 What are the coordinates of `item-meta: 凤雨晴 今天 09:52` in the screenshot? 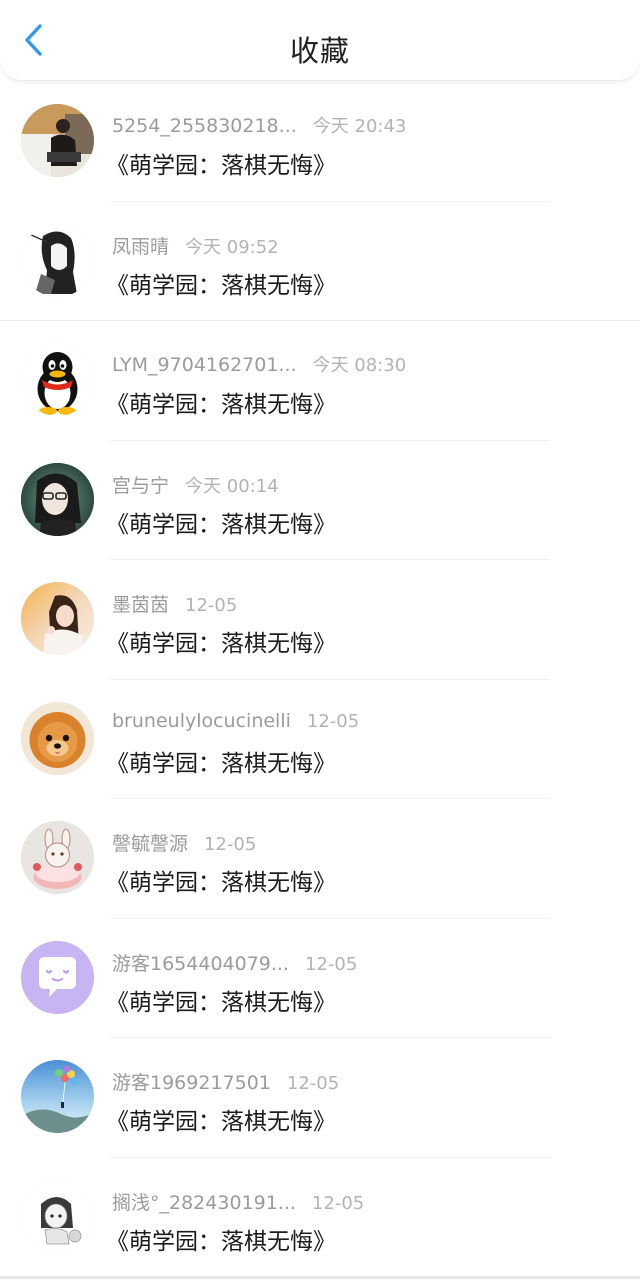 It's located at (195, 245).